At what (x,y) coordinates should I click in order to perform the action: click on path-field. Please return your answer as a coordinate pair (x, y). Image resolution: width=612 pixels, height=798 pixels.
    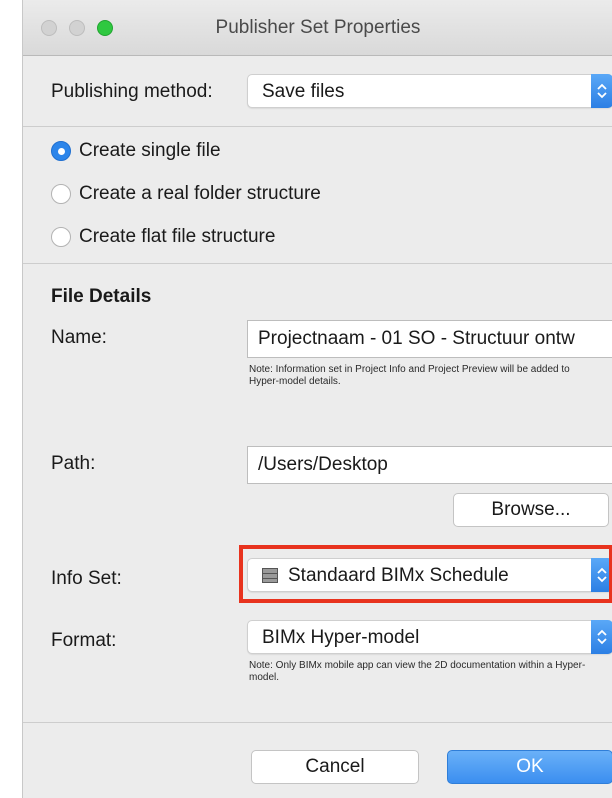
    Looking at the image, I should click on (429, 465).